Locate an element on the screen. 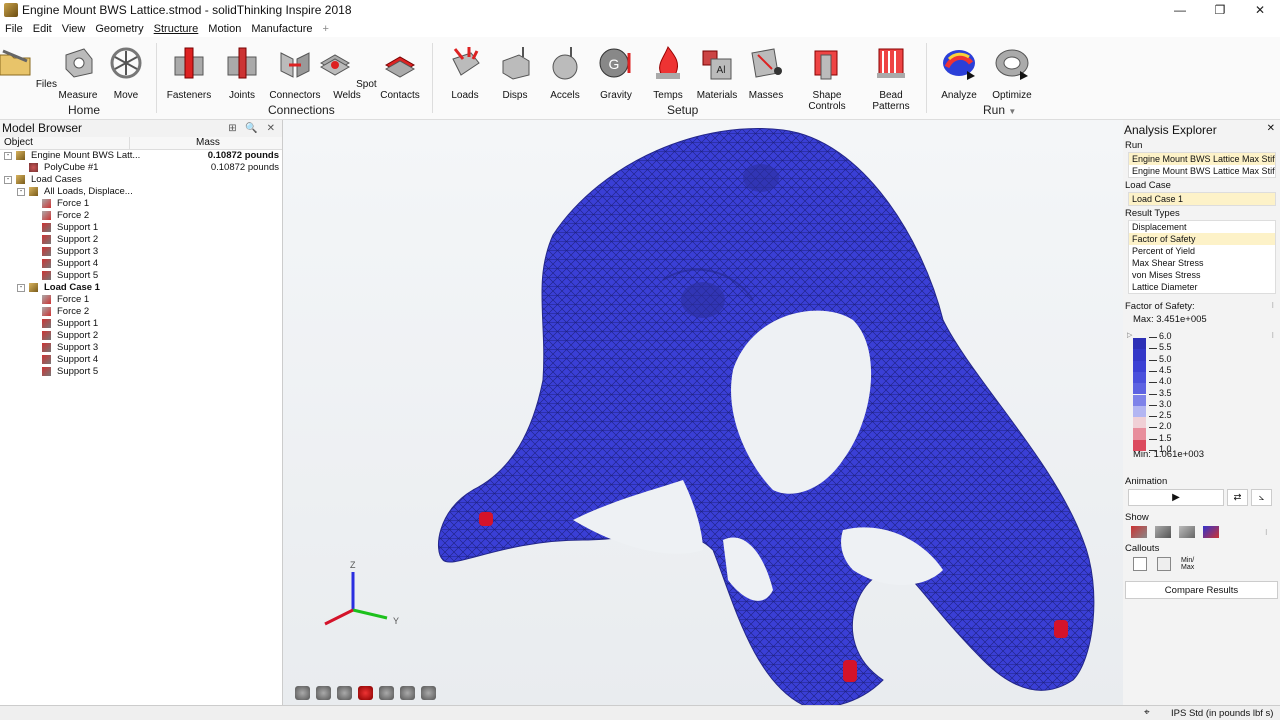  connectors-button: Connectors is located at coordinates (295, 73).